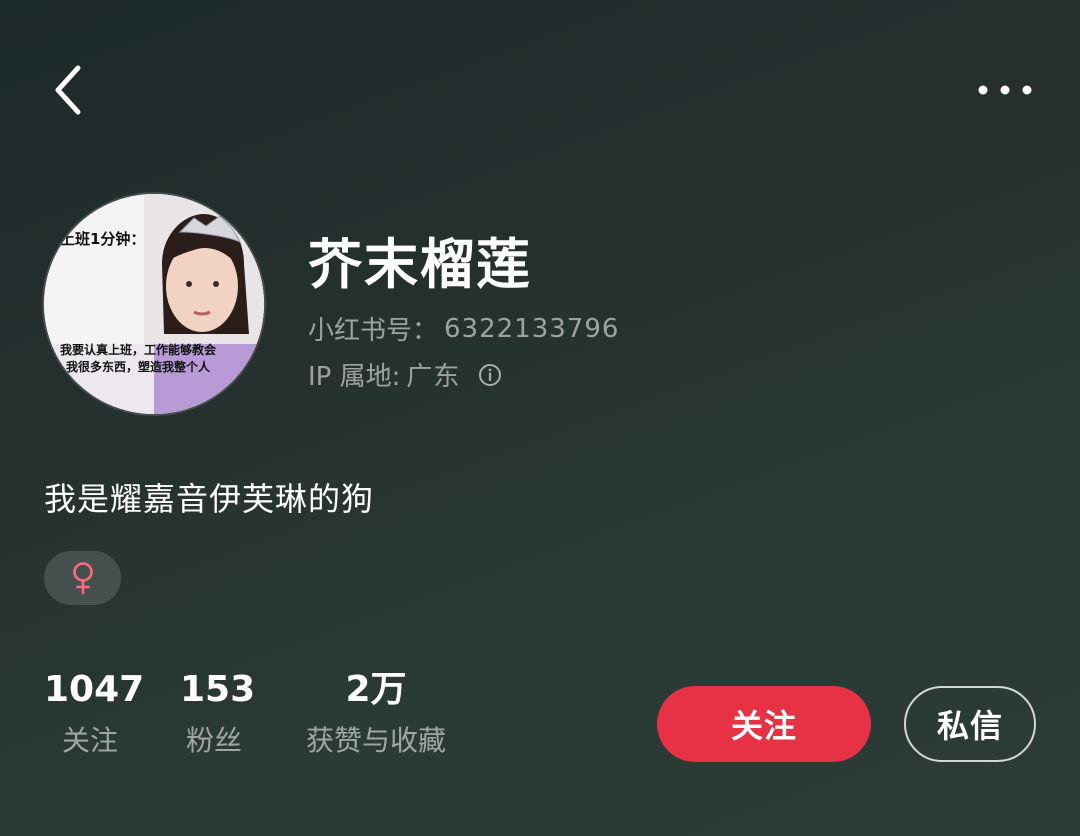 Image resolution: width=1080 pixels, height=836 pixels. Describe the element at coordinates (218, 689) in the screenshot. I see `followers-count: 153` at that location.